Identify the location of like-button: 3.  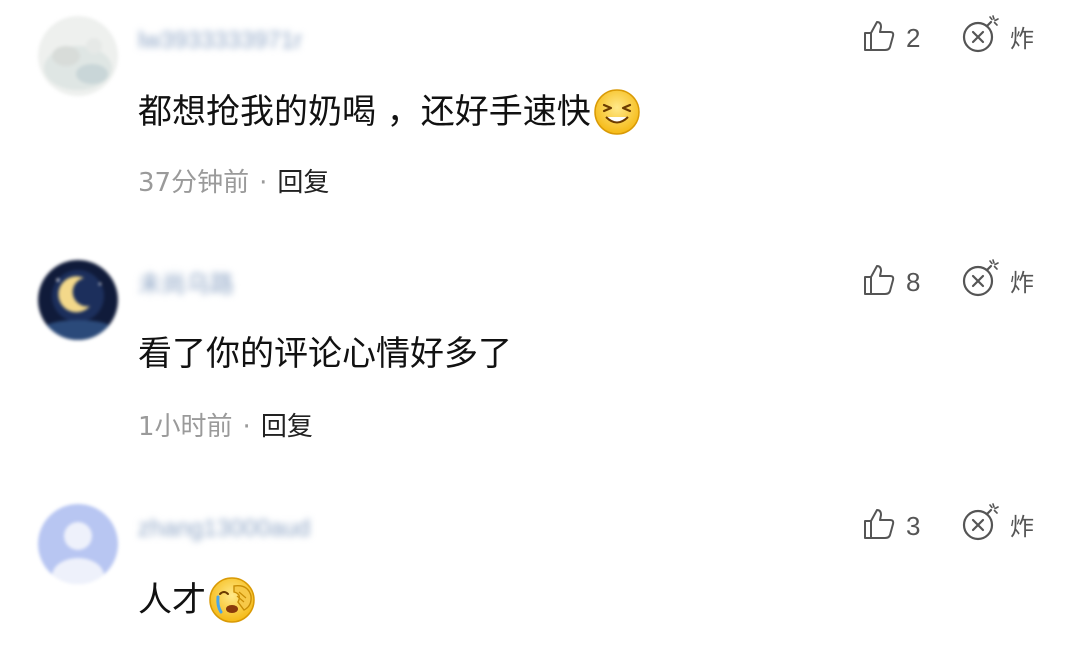
(891, 526).